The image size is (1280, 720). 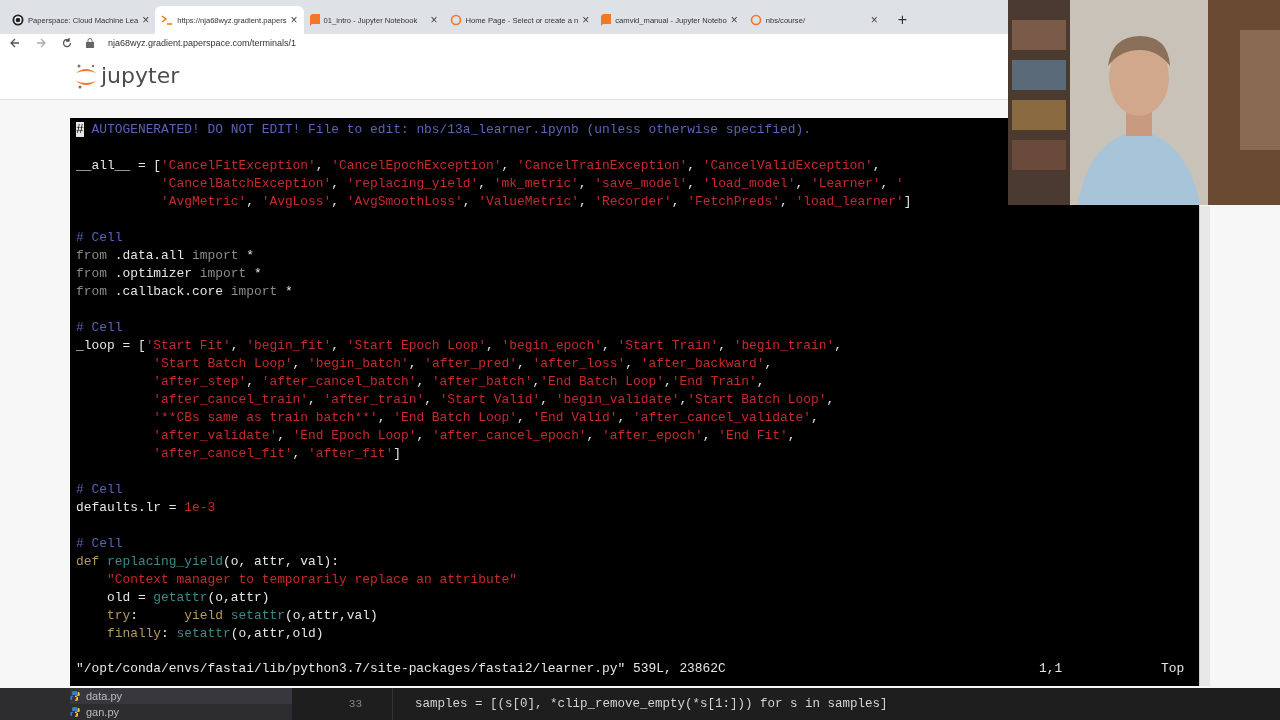 What do you see at coordinates (1051, 669) in the screenshot?
I see `cursor-position: 1,1` at bounding box center [1051, 669].